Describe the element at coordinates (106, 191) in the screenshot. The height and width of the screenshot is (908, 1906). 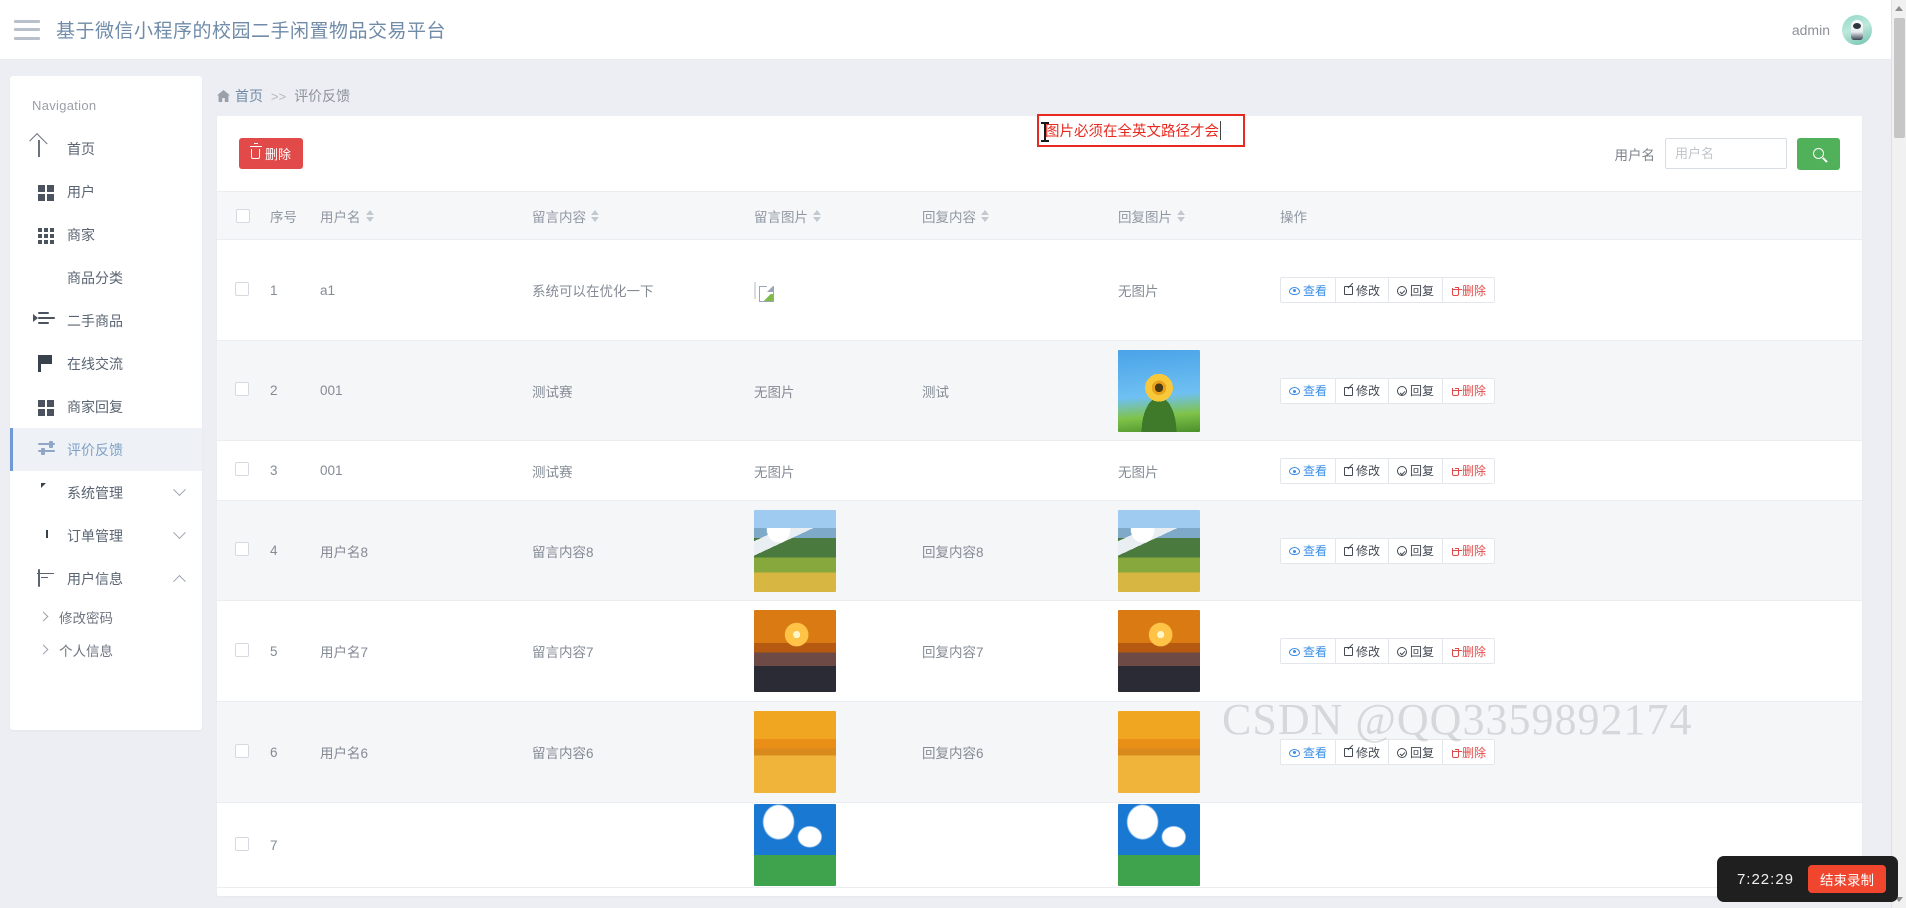
I see `sidebar-item-user: 用户` at that location.